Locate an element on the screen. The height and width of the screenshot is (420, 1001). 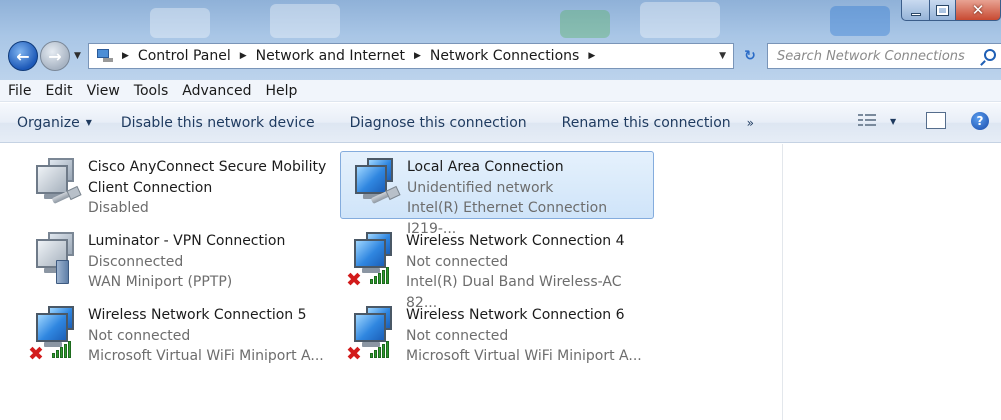
organize-label: Organize is located at coordinates (48, 122).